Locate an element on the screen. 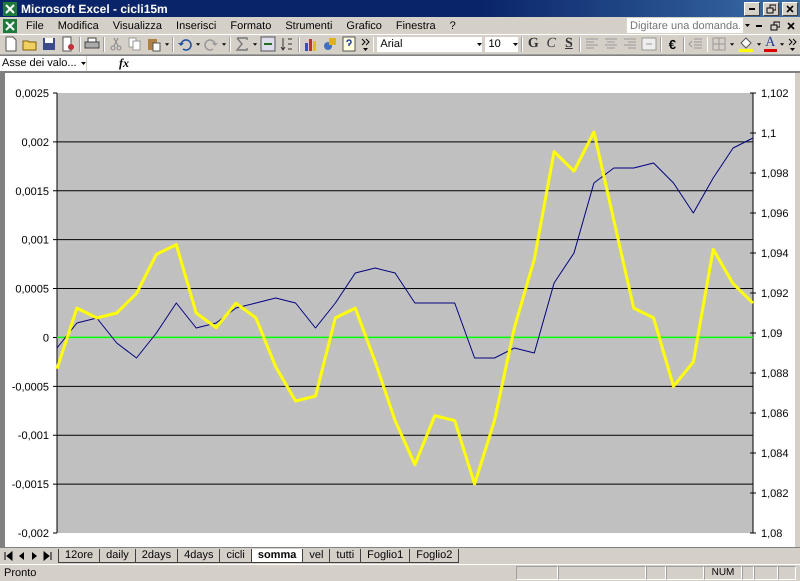 Image resolution: width=800 pixels, height=581 pixels. bold-button: G is located at coordinates (533, 44).